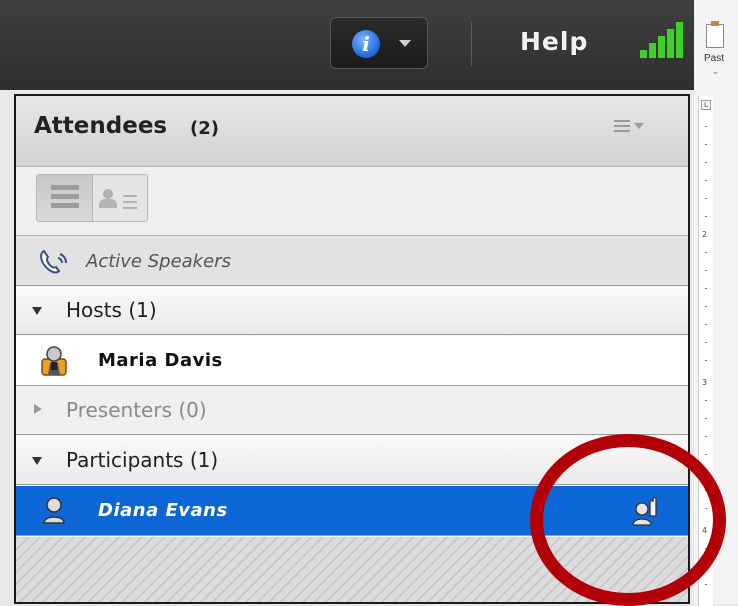 The image size is (738, 606). What do you see at coordinates (38, 409) in the screenshot?
I see `expand-triangle-icon` at bounding box center [38, 409].